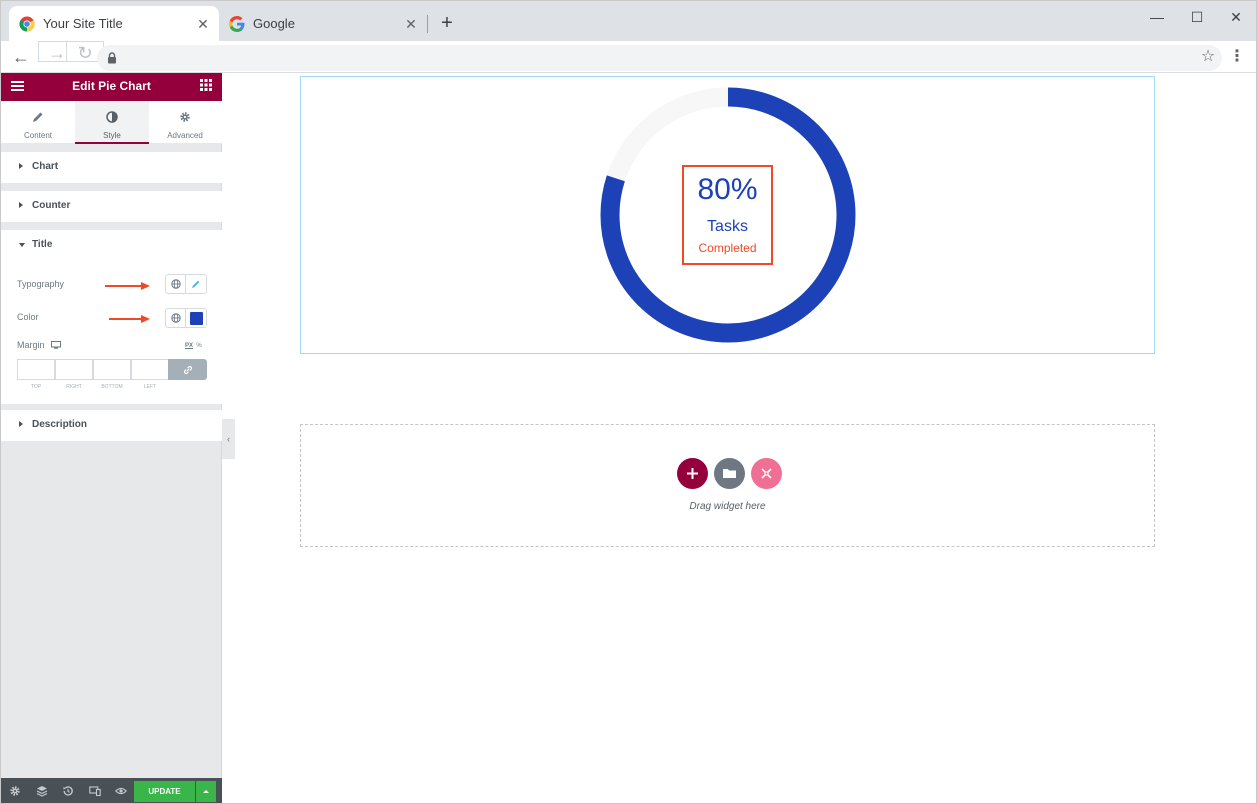 This screenshot has width=1257, height=804. I want to click on widgets-grid-icon, so click(206, 85).